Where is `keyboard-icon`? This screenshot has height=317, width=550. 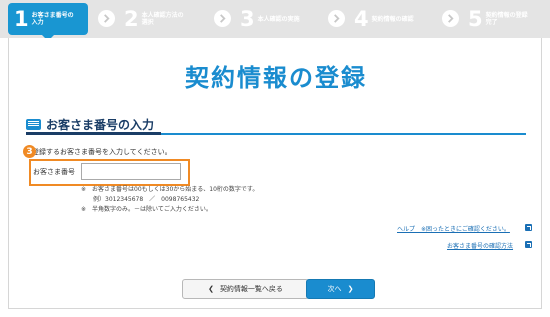 keyboard-icon is located at coordinates (33, 124).